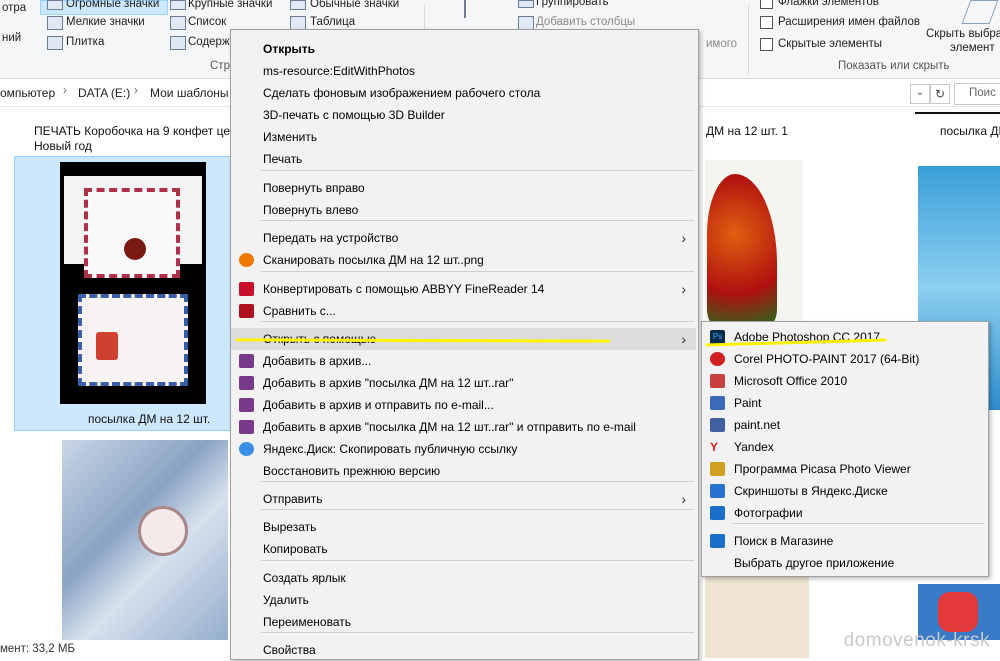 The height and width of the screenshot is (661, 1000). What do you see at coordinates (463, 527) in the screenshot?
I see `context-menu-item: Вырезать` at bounding box center [463, 527].